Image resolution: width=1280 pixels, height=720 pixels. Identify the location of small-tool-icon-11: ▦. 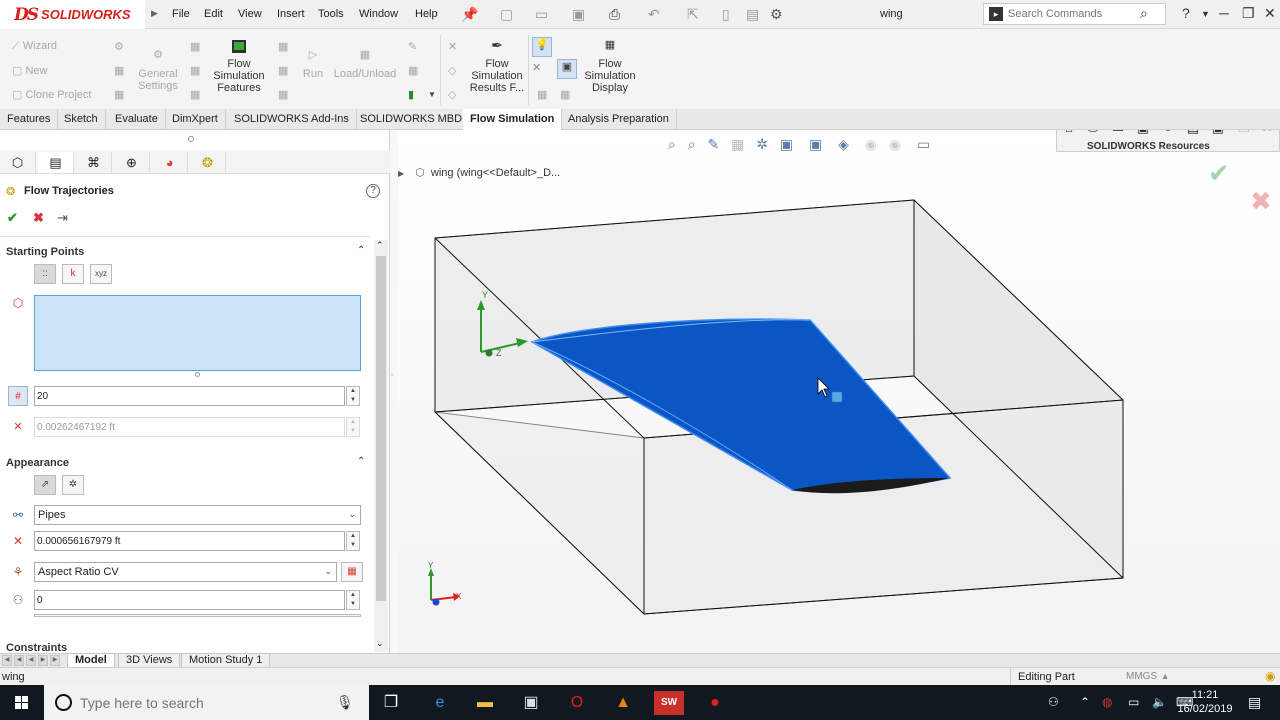
(413, 70).